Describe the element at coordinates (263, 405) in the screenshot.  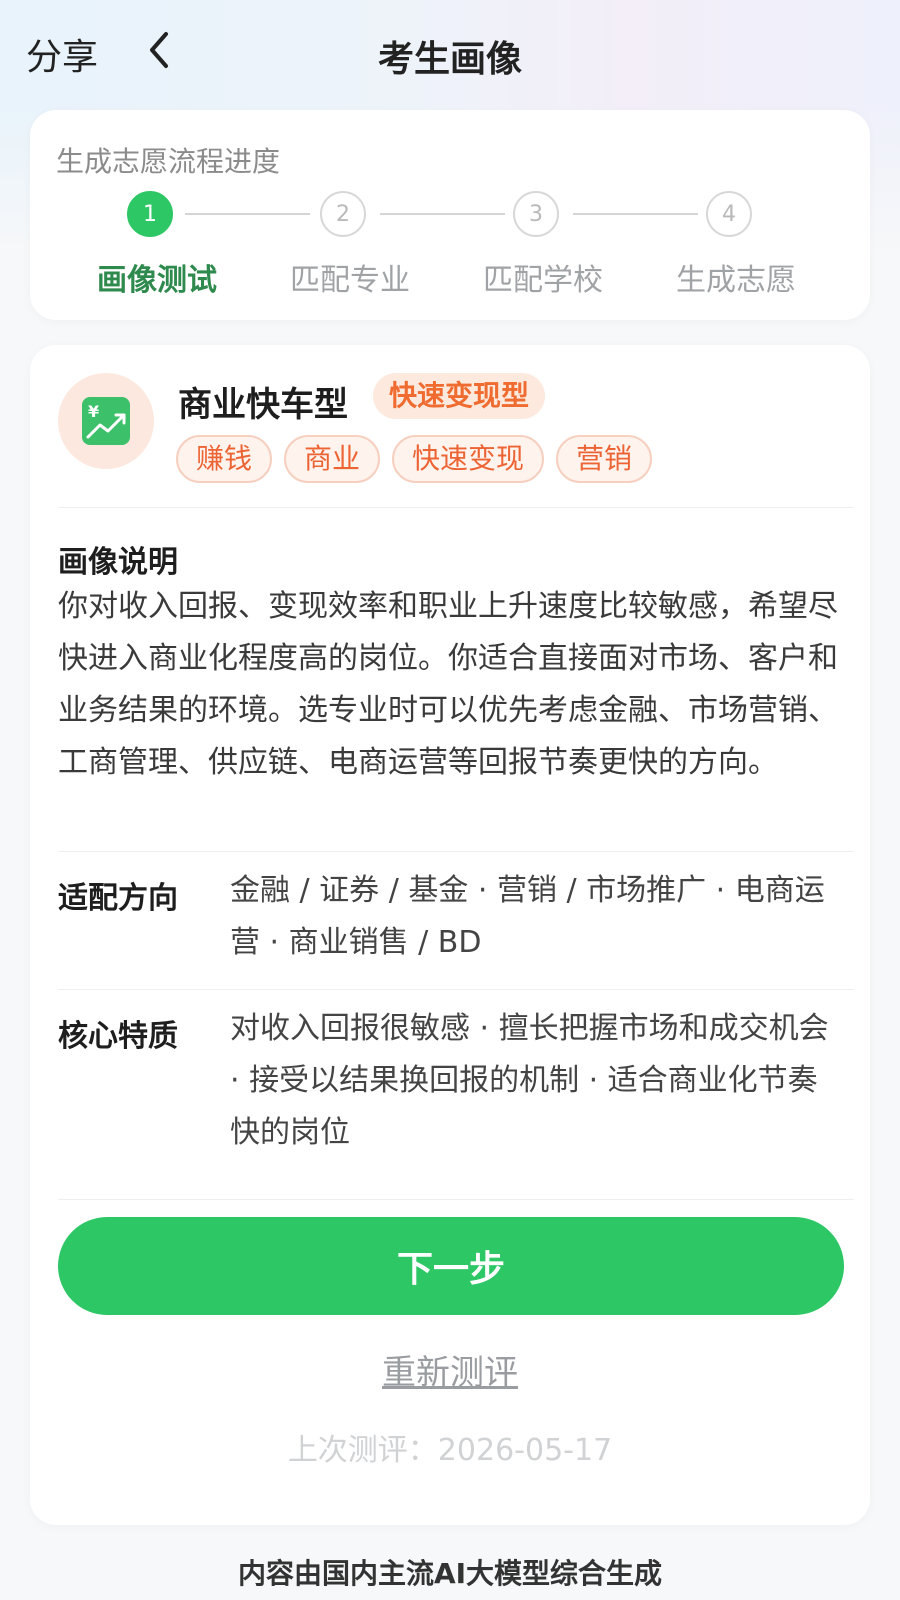
I see `profile-type-name: 商业快车型` at that location.